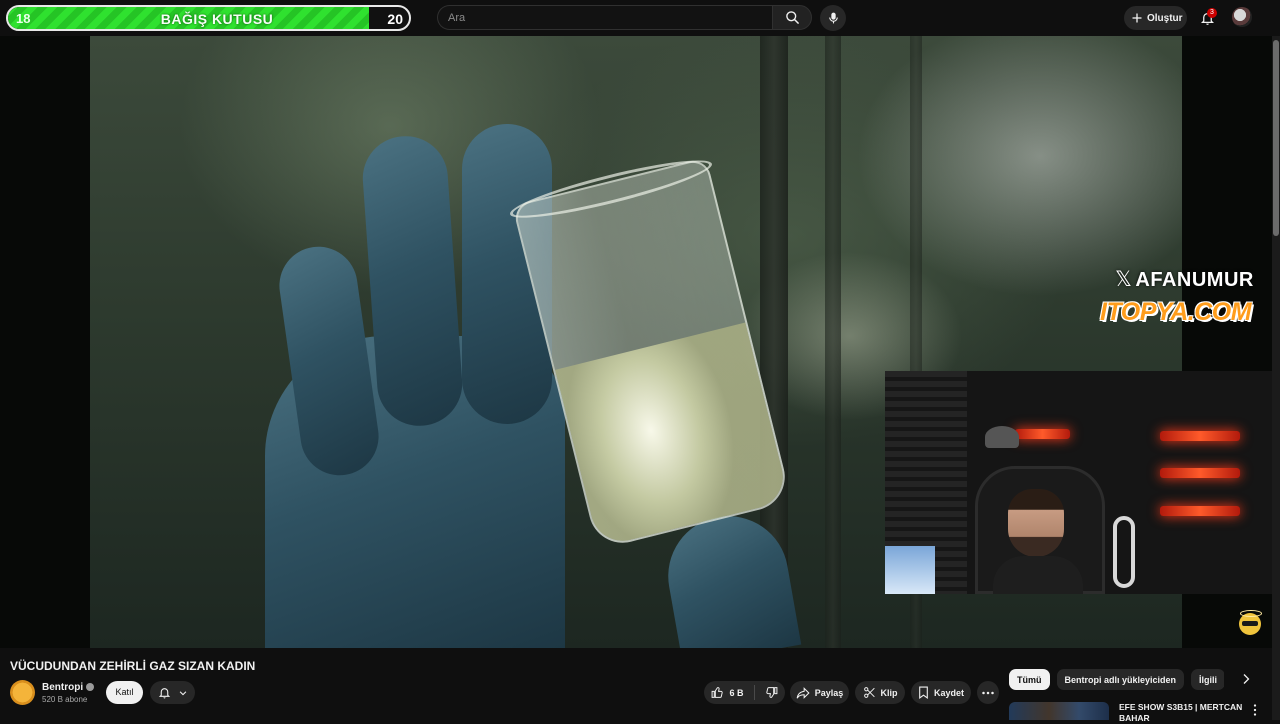 This screenshot has height=724, width=1280. I want to click on more-vert-icon, so click(1255, 710).